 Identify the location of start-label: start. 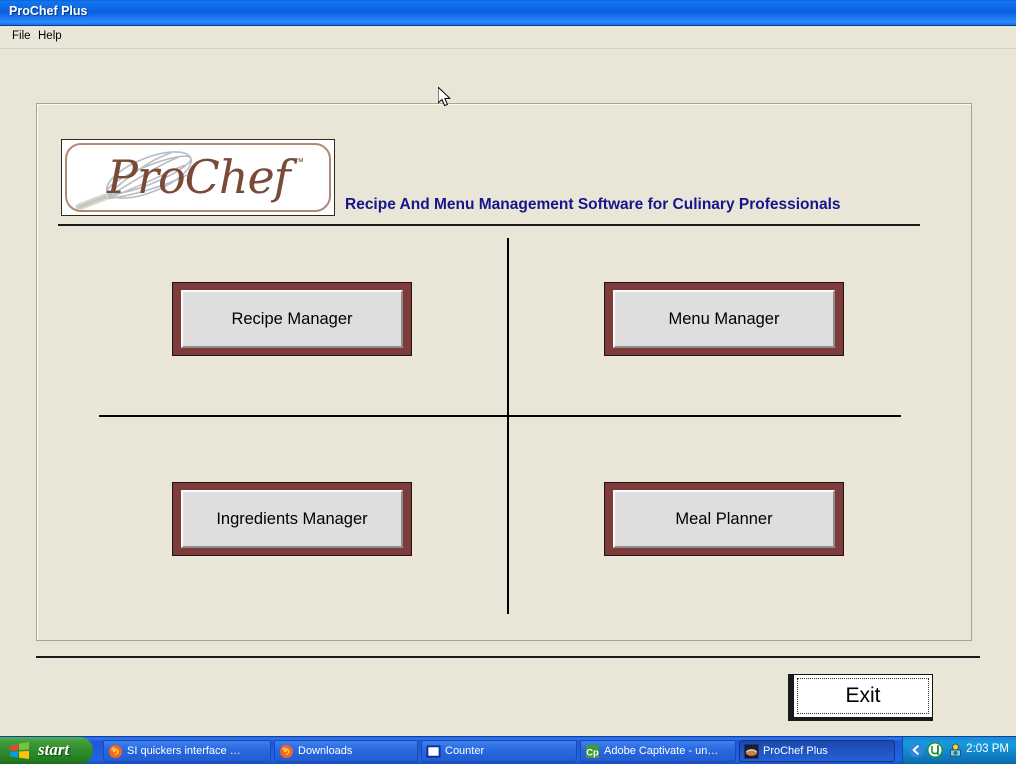
(54, 749).